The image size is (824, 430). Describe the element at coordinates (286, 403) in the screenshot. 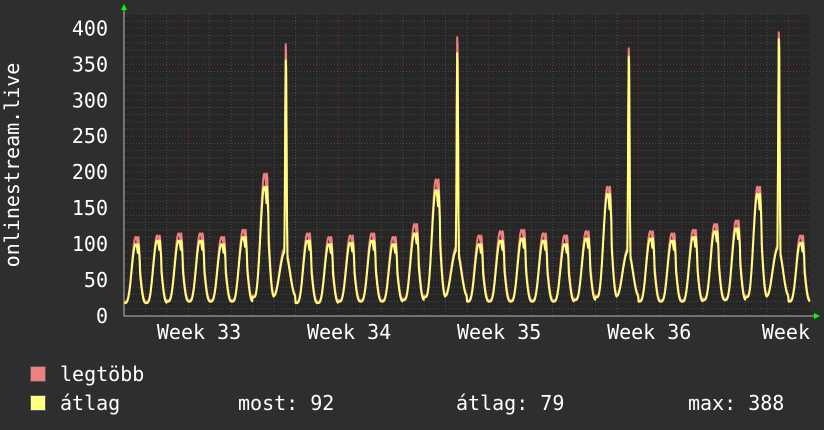

I see `stat-now: most: 92` at that location.